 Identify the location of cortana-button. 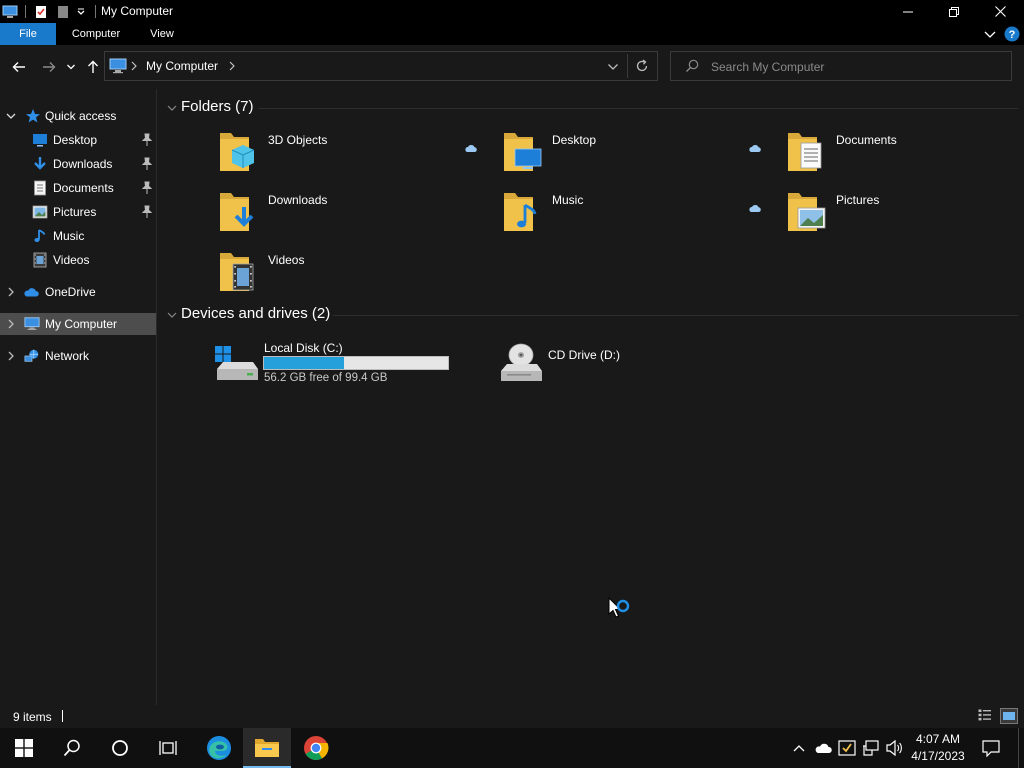
(120, 748).